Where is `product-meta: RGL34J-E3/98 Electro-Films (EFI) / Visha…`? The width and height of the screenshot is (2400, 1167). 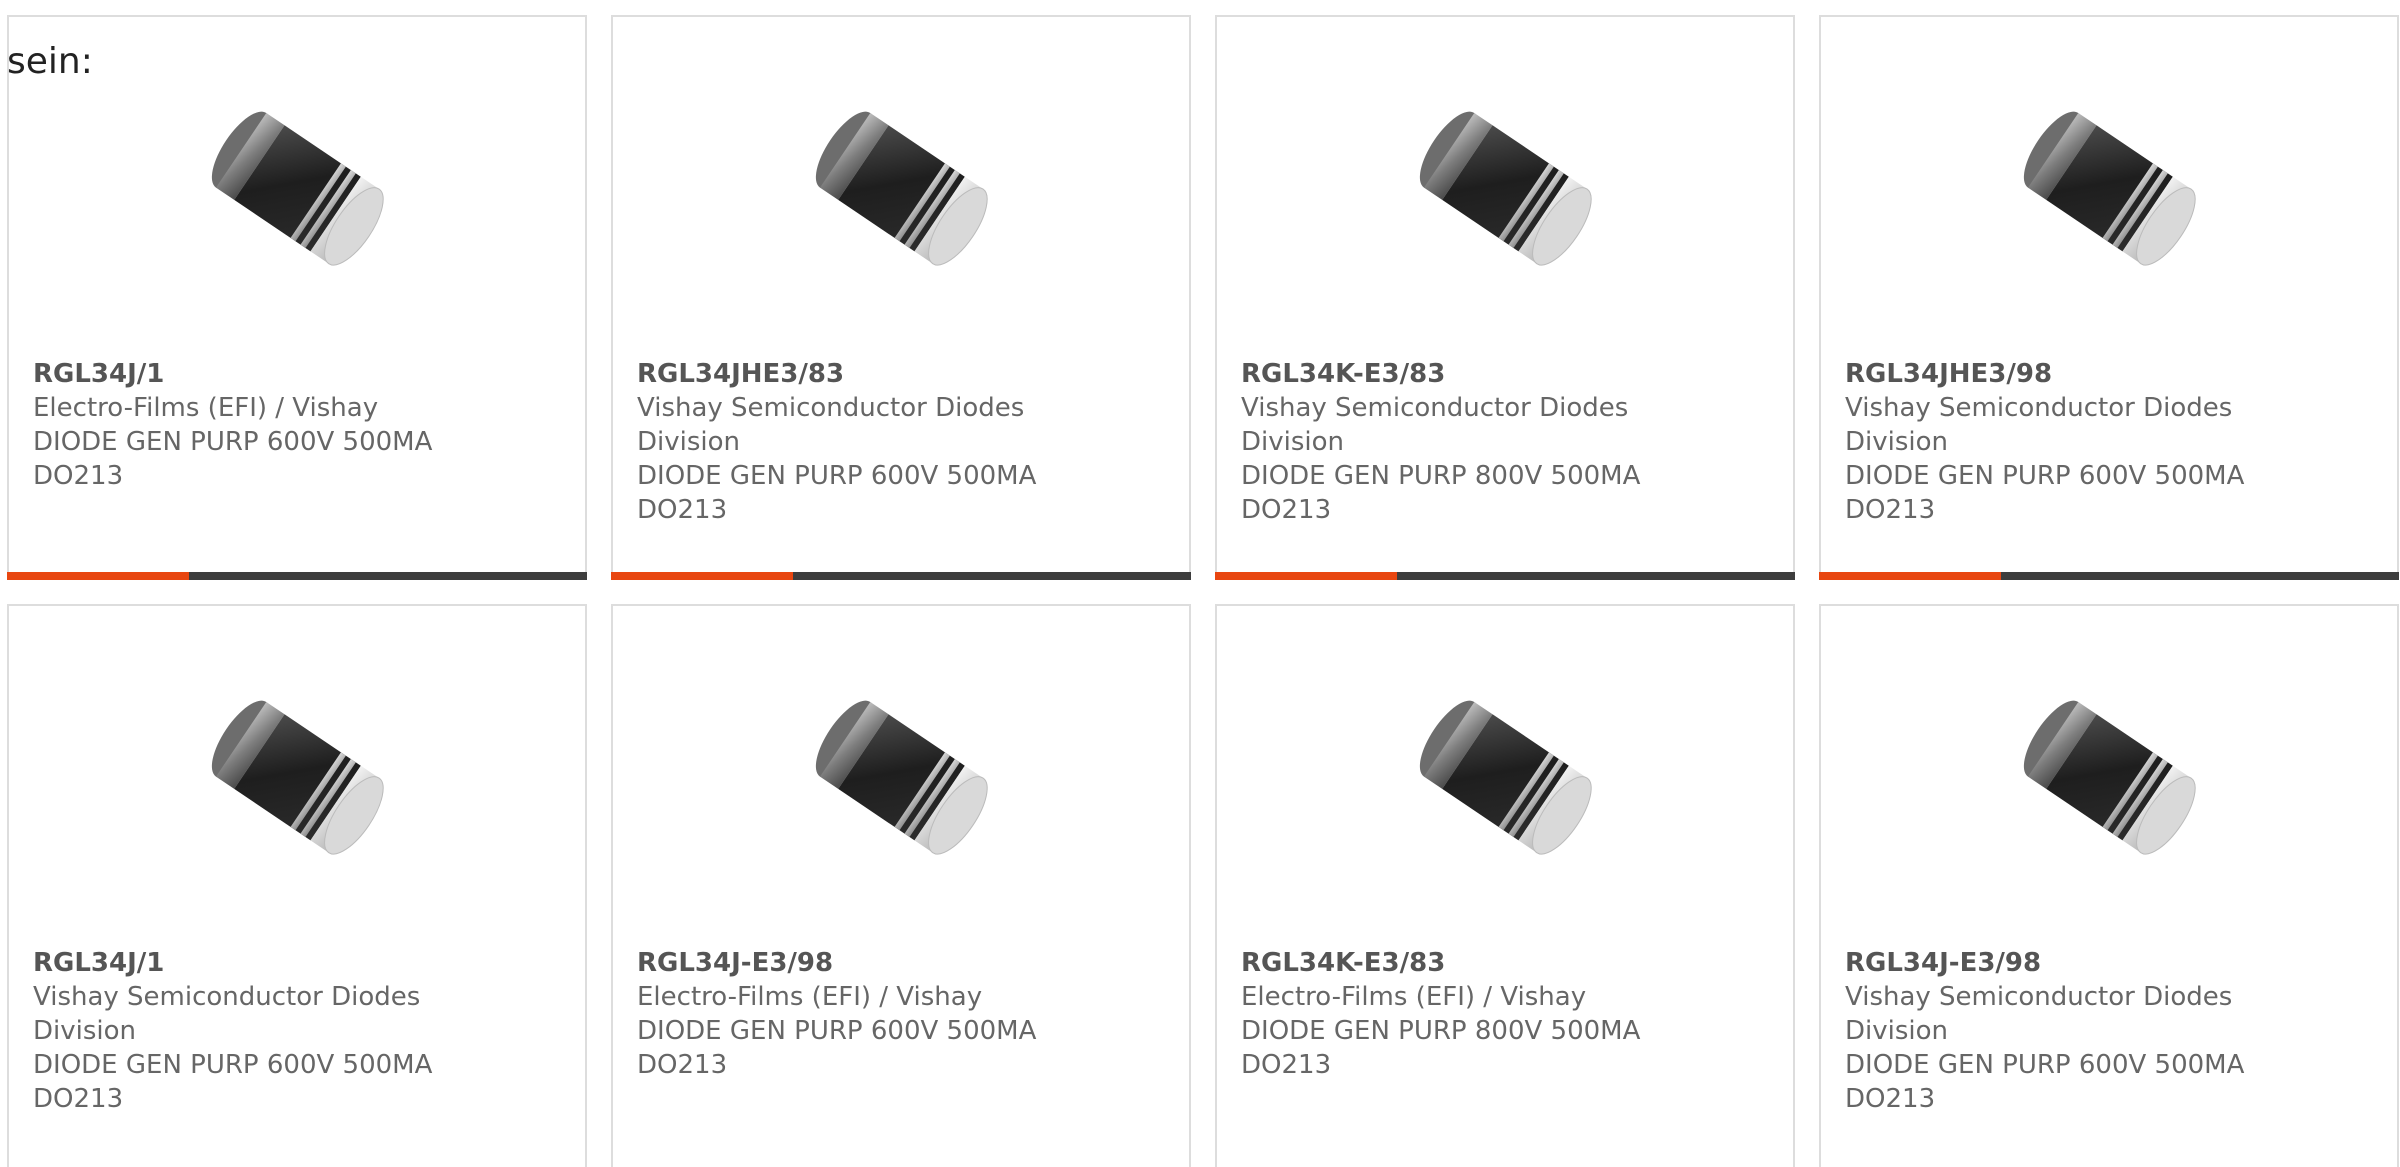
product-meta: RGL34J-E3/98 Electro-Films (EFI) / Visha… is located at coordinates (852, 1014).